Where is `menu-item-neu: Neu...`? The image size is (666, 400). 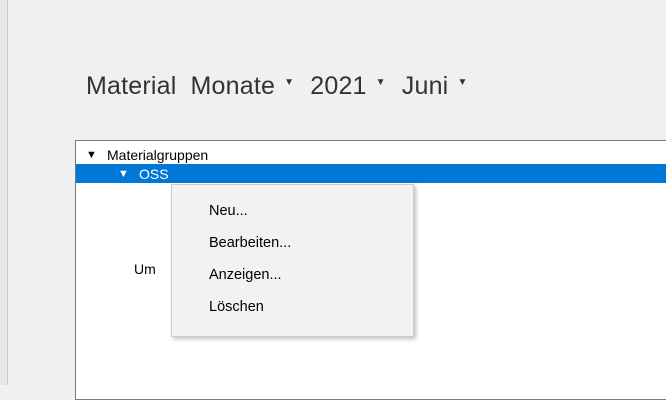 menu-item-neu: Neu... is located at coordinates (292, 211).